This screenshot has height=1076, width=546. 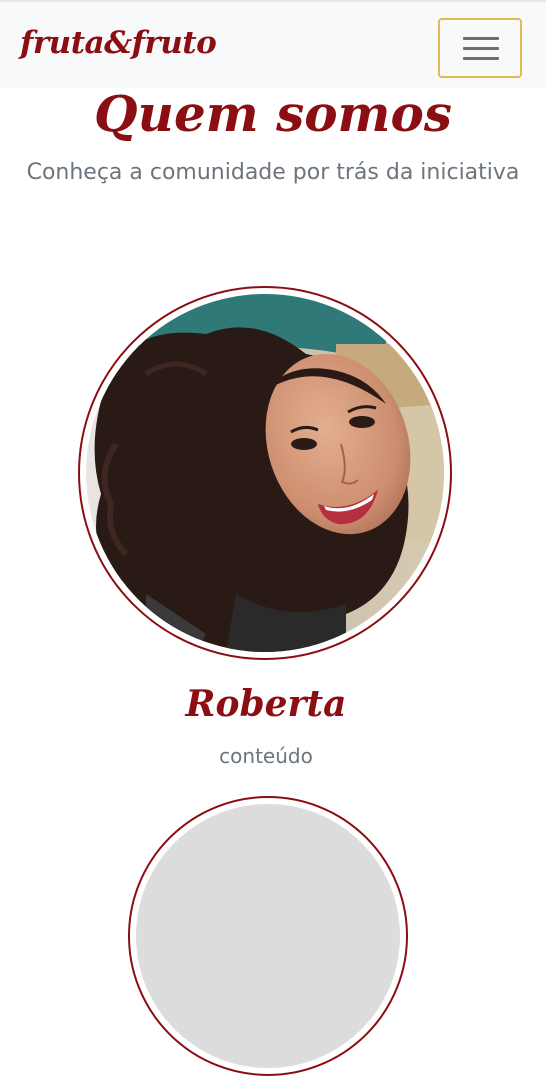 What do you see at coordinates (266, 704) in the screenshot?
I see `member-name: Roberta` at bounding box center [266, 704].